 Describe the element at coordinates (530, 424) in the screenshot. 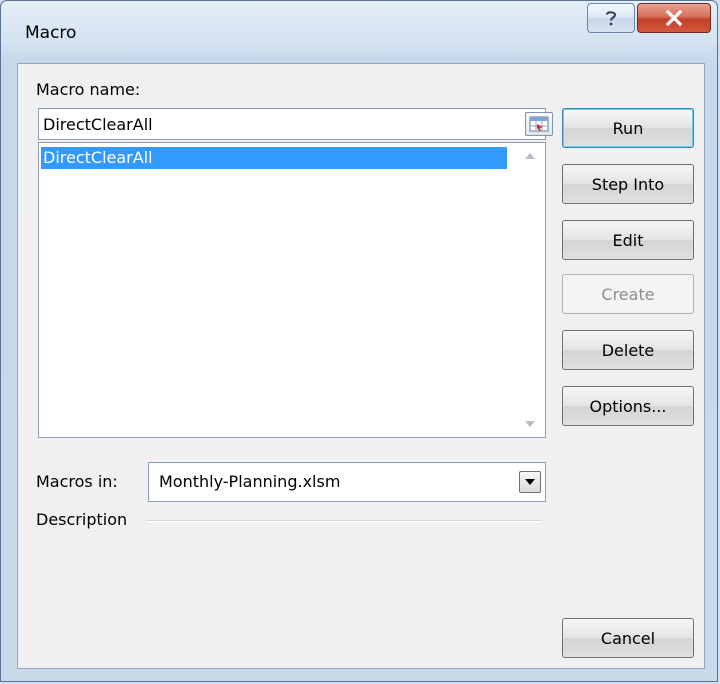

I see `scroll-down-arrow-icon` at that location.